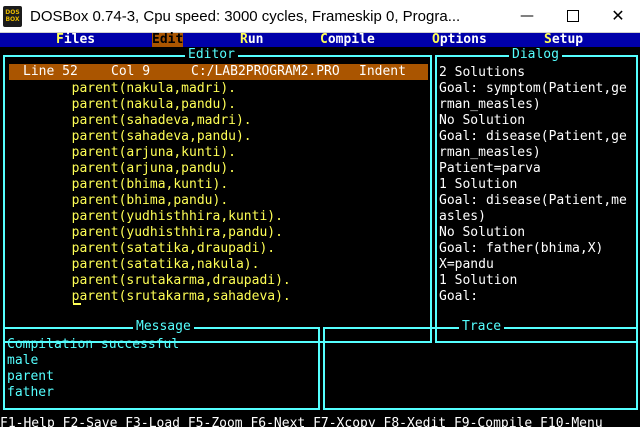  What do you see at coordinates (265, 71) in the screenshot?
I see `status-file: C:/LAB2PROGRAM2.PRO` at bounding box center [265, 71].